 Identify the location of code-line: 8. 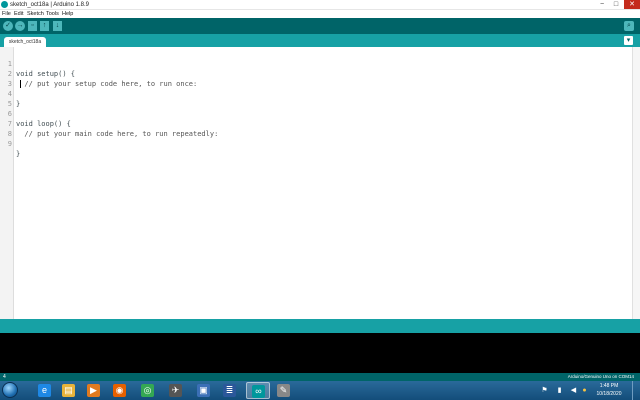
(320, 128).